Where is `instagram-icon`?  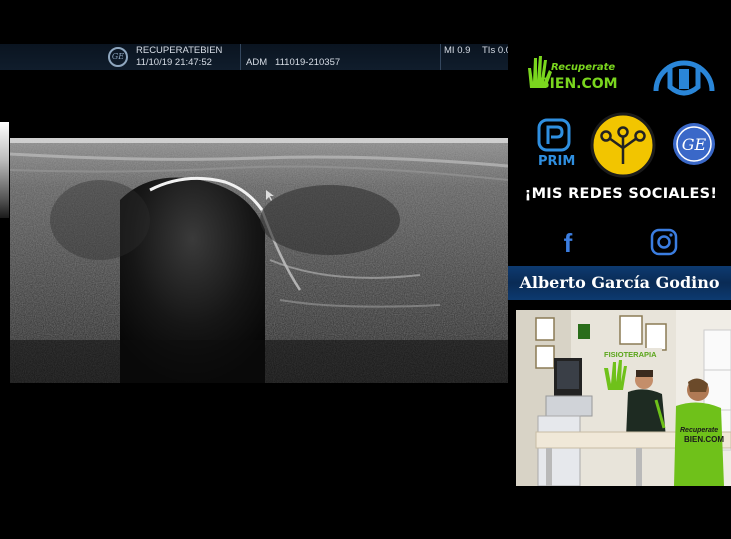
instagram-icon is located at coordinates (664, 242).